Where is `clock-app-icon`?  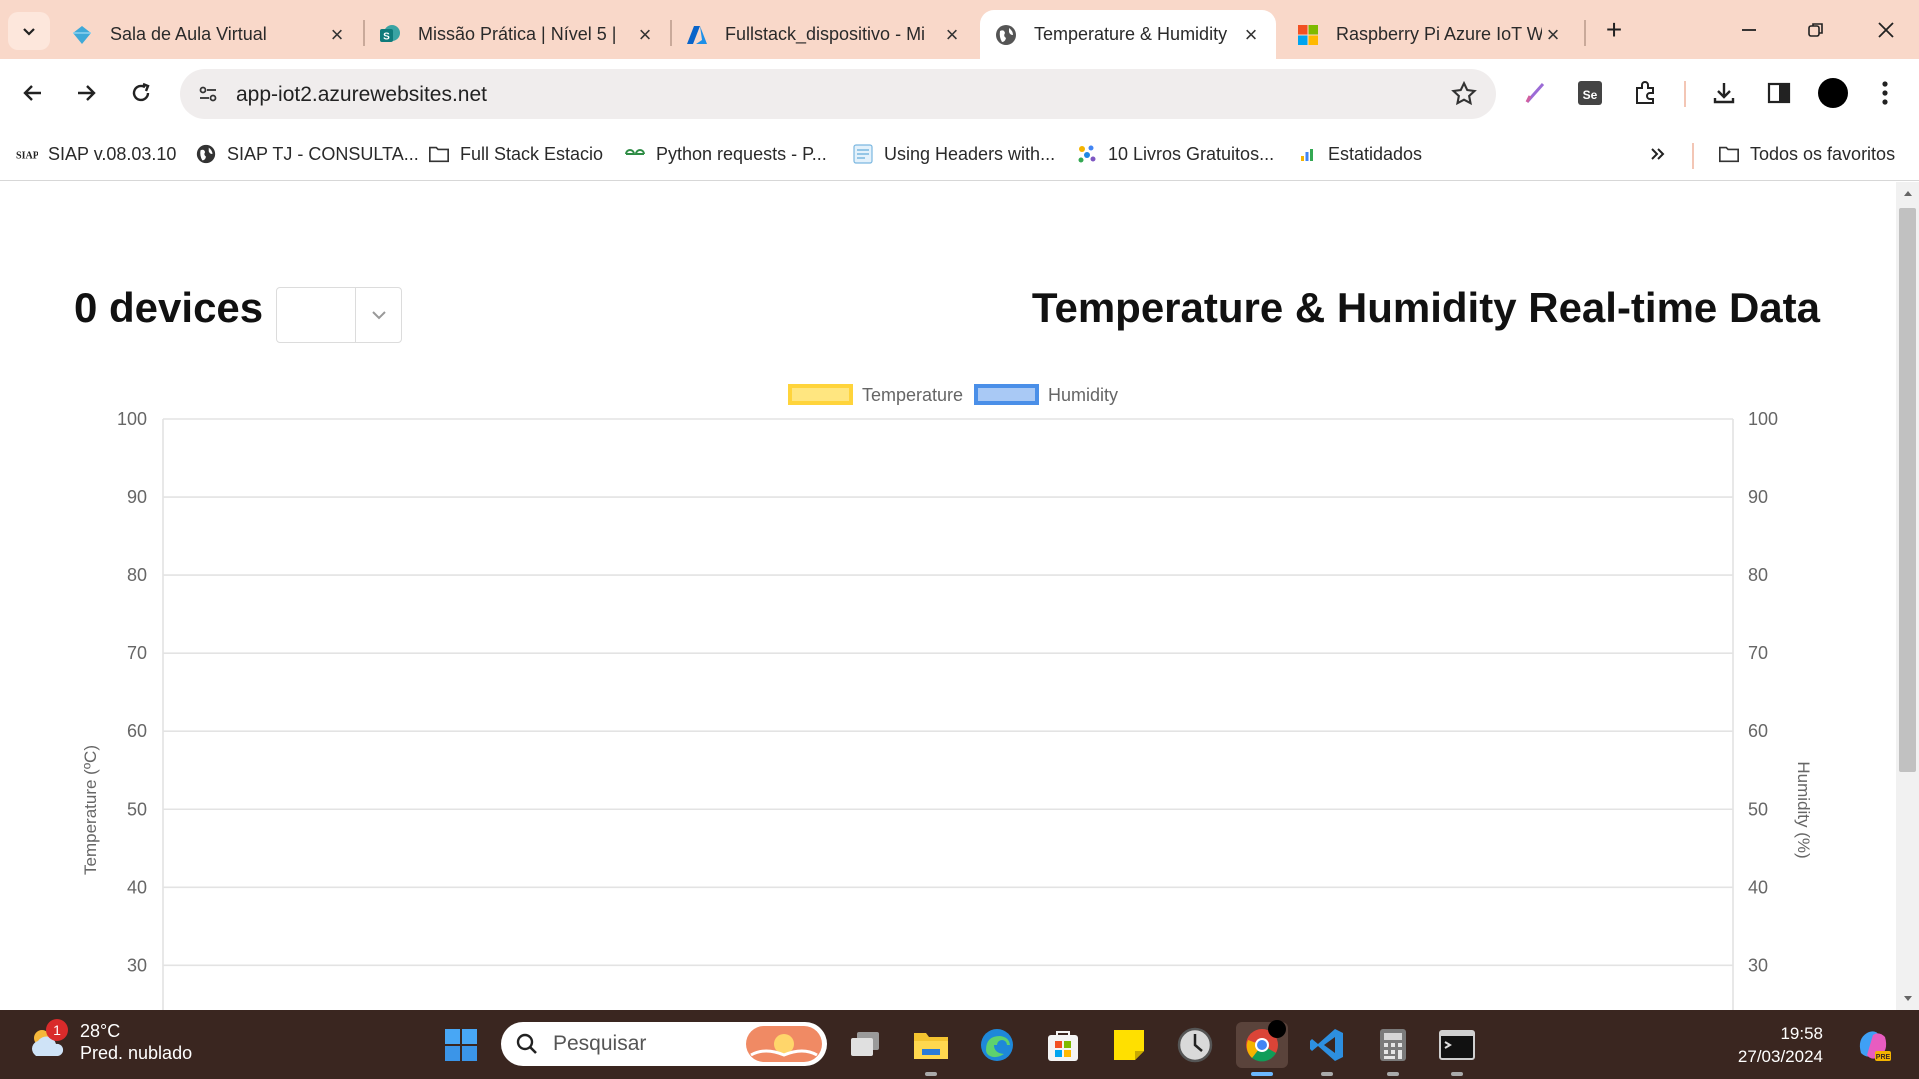
clock-app-icon is located at coordinates (1195, 1045).